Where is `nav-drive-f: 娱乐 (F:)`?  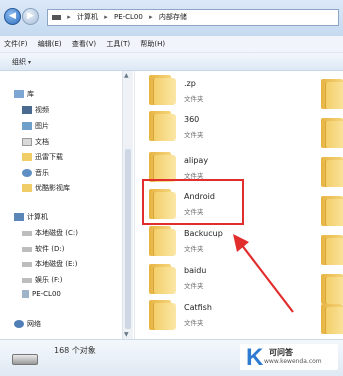 nav-drive-f: 娱乐 (F:) is located at coordinates (42, 280).